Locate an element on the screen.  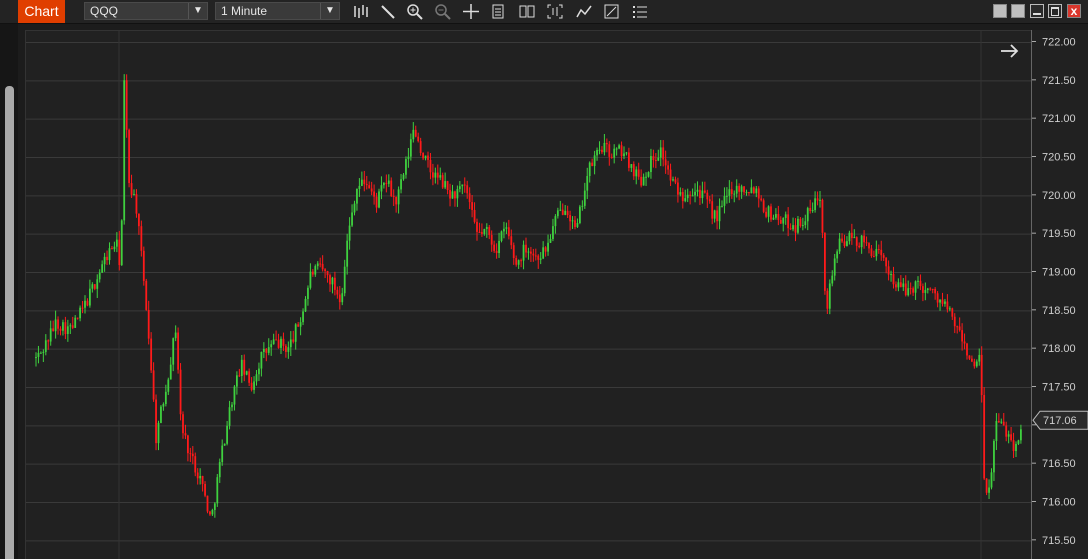
draw-icon is located at coordinates (388, 11).